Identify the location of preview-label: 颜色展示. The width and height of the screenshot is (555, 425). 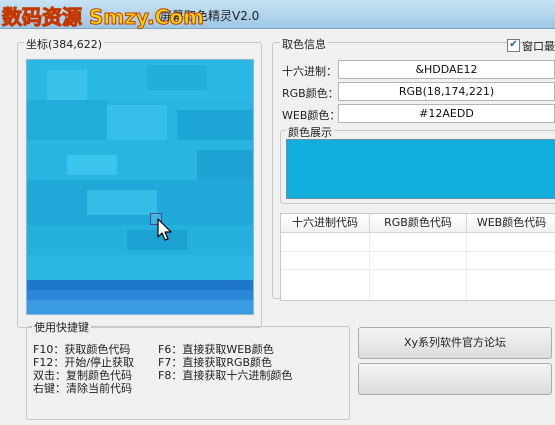
(310, 132).